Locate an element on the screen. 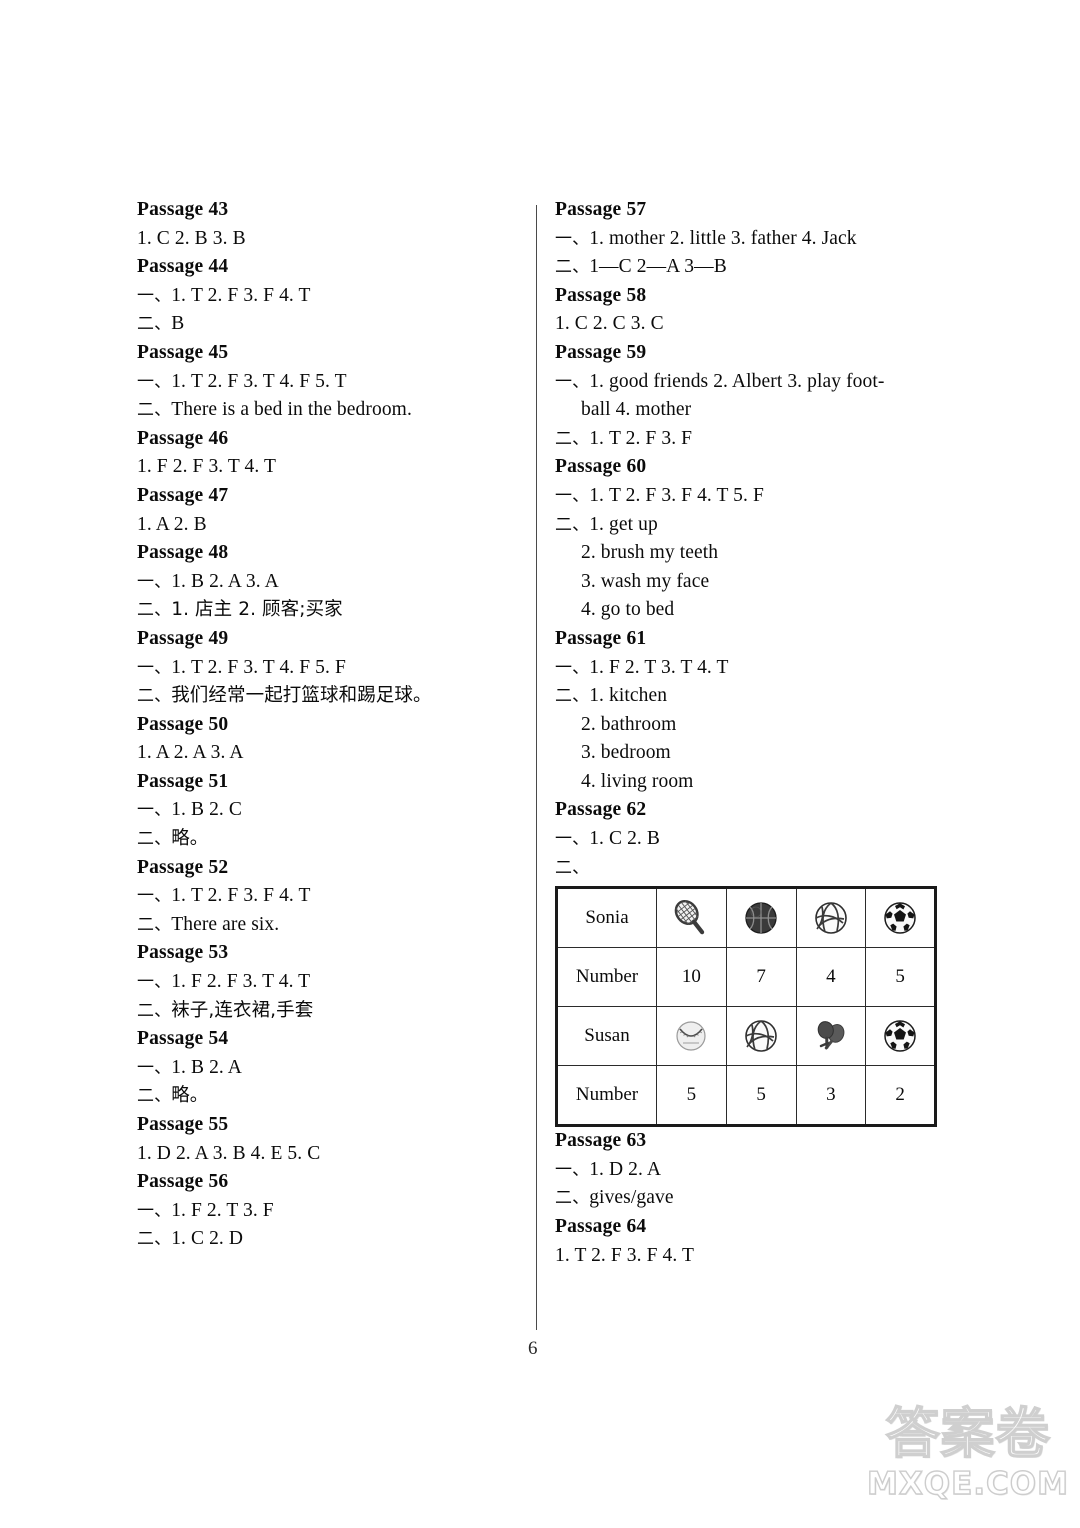 This screenshot has width=1080, height=1528. answer-line: 3. bedroom is located at coordinates (752, 753).